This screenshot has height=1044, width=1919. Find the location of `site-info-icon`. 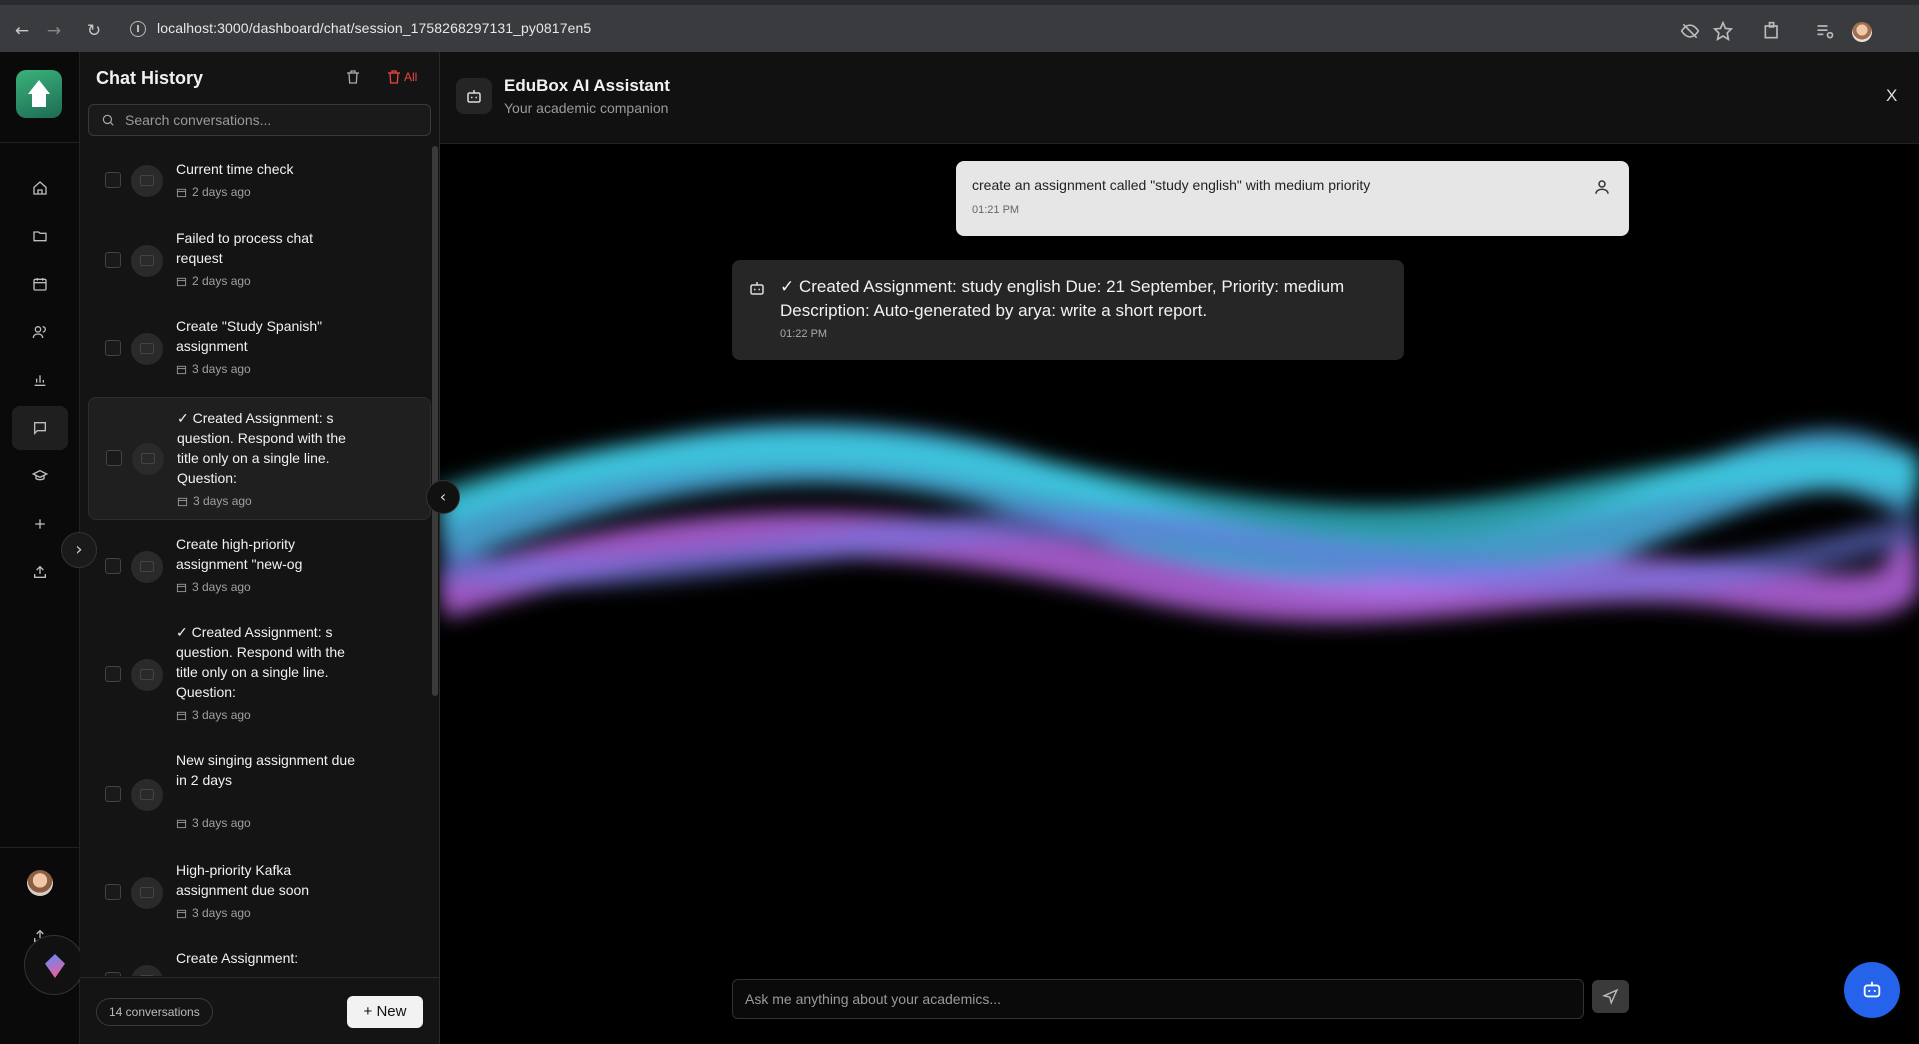

site-info-icon is located at coordinates (138, 29).